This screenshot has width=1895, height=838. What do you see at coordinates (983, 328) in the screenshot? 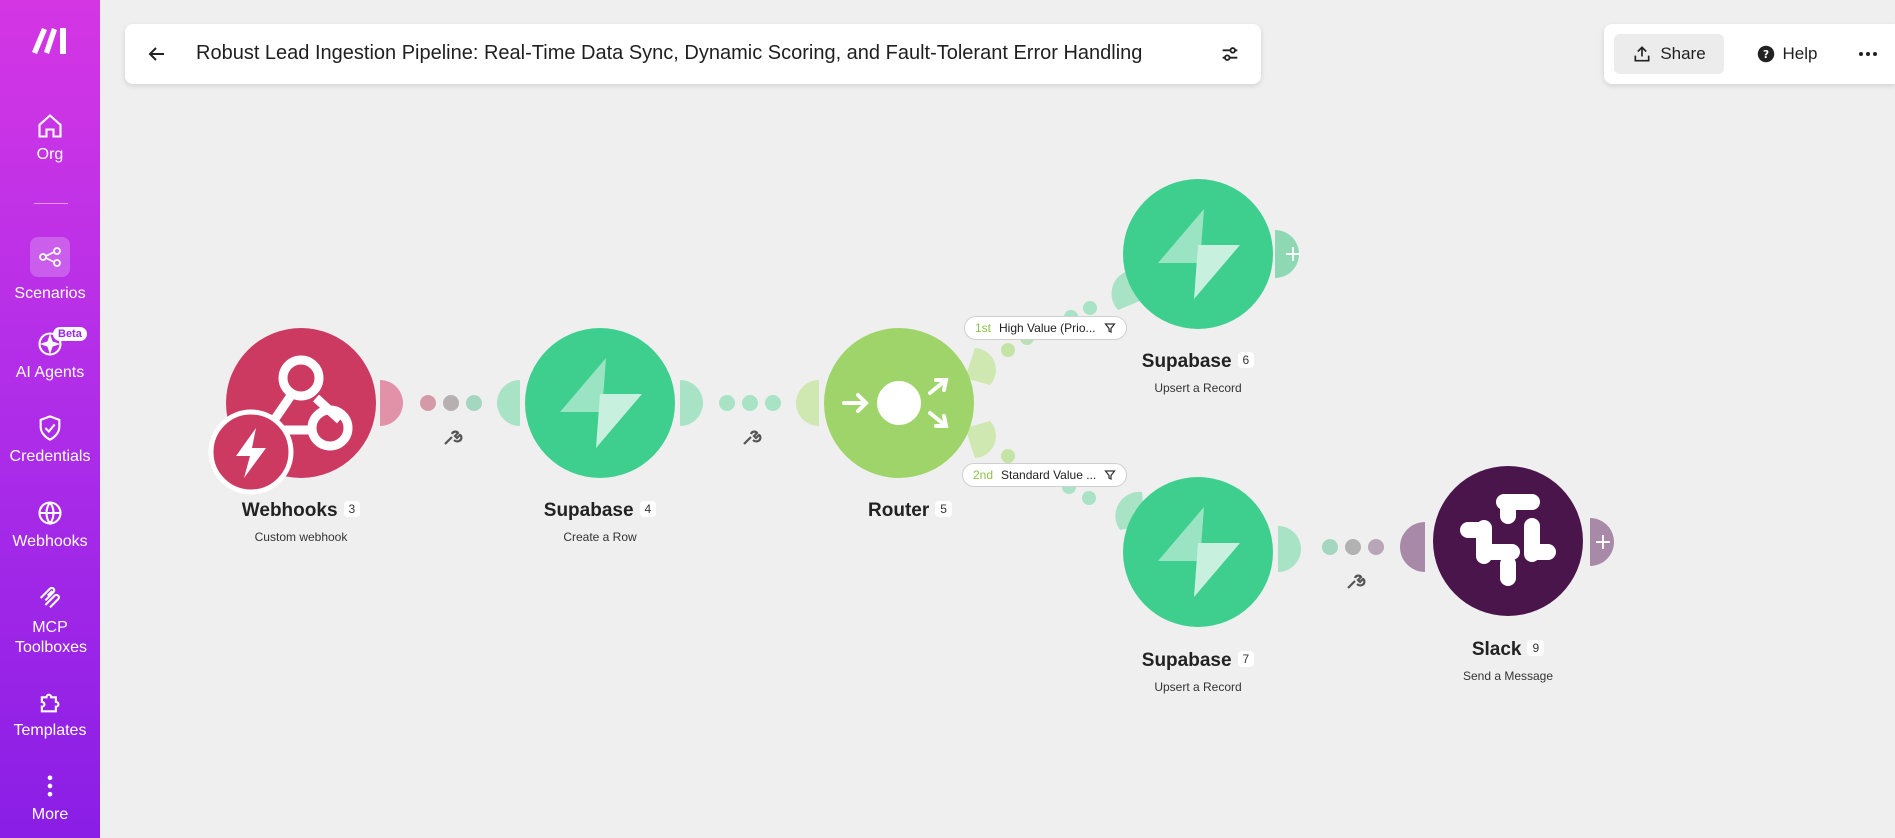
I see `route-order: 1st` at bounding box center [983, 328].